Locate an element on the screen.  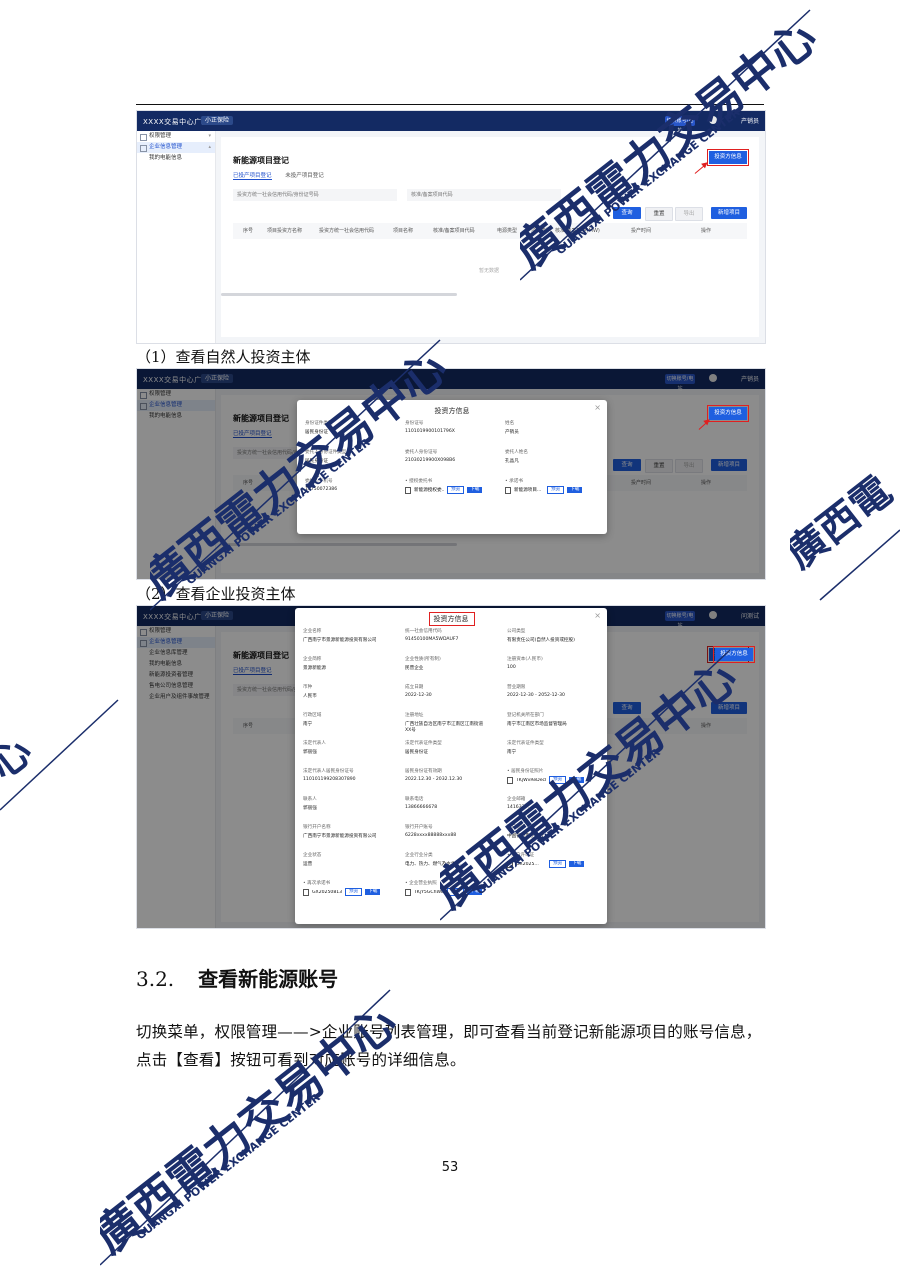
info-field: • 承诺书 新能源项目... 预览 下载 is located at coordinates (547, 486).